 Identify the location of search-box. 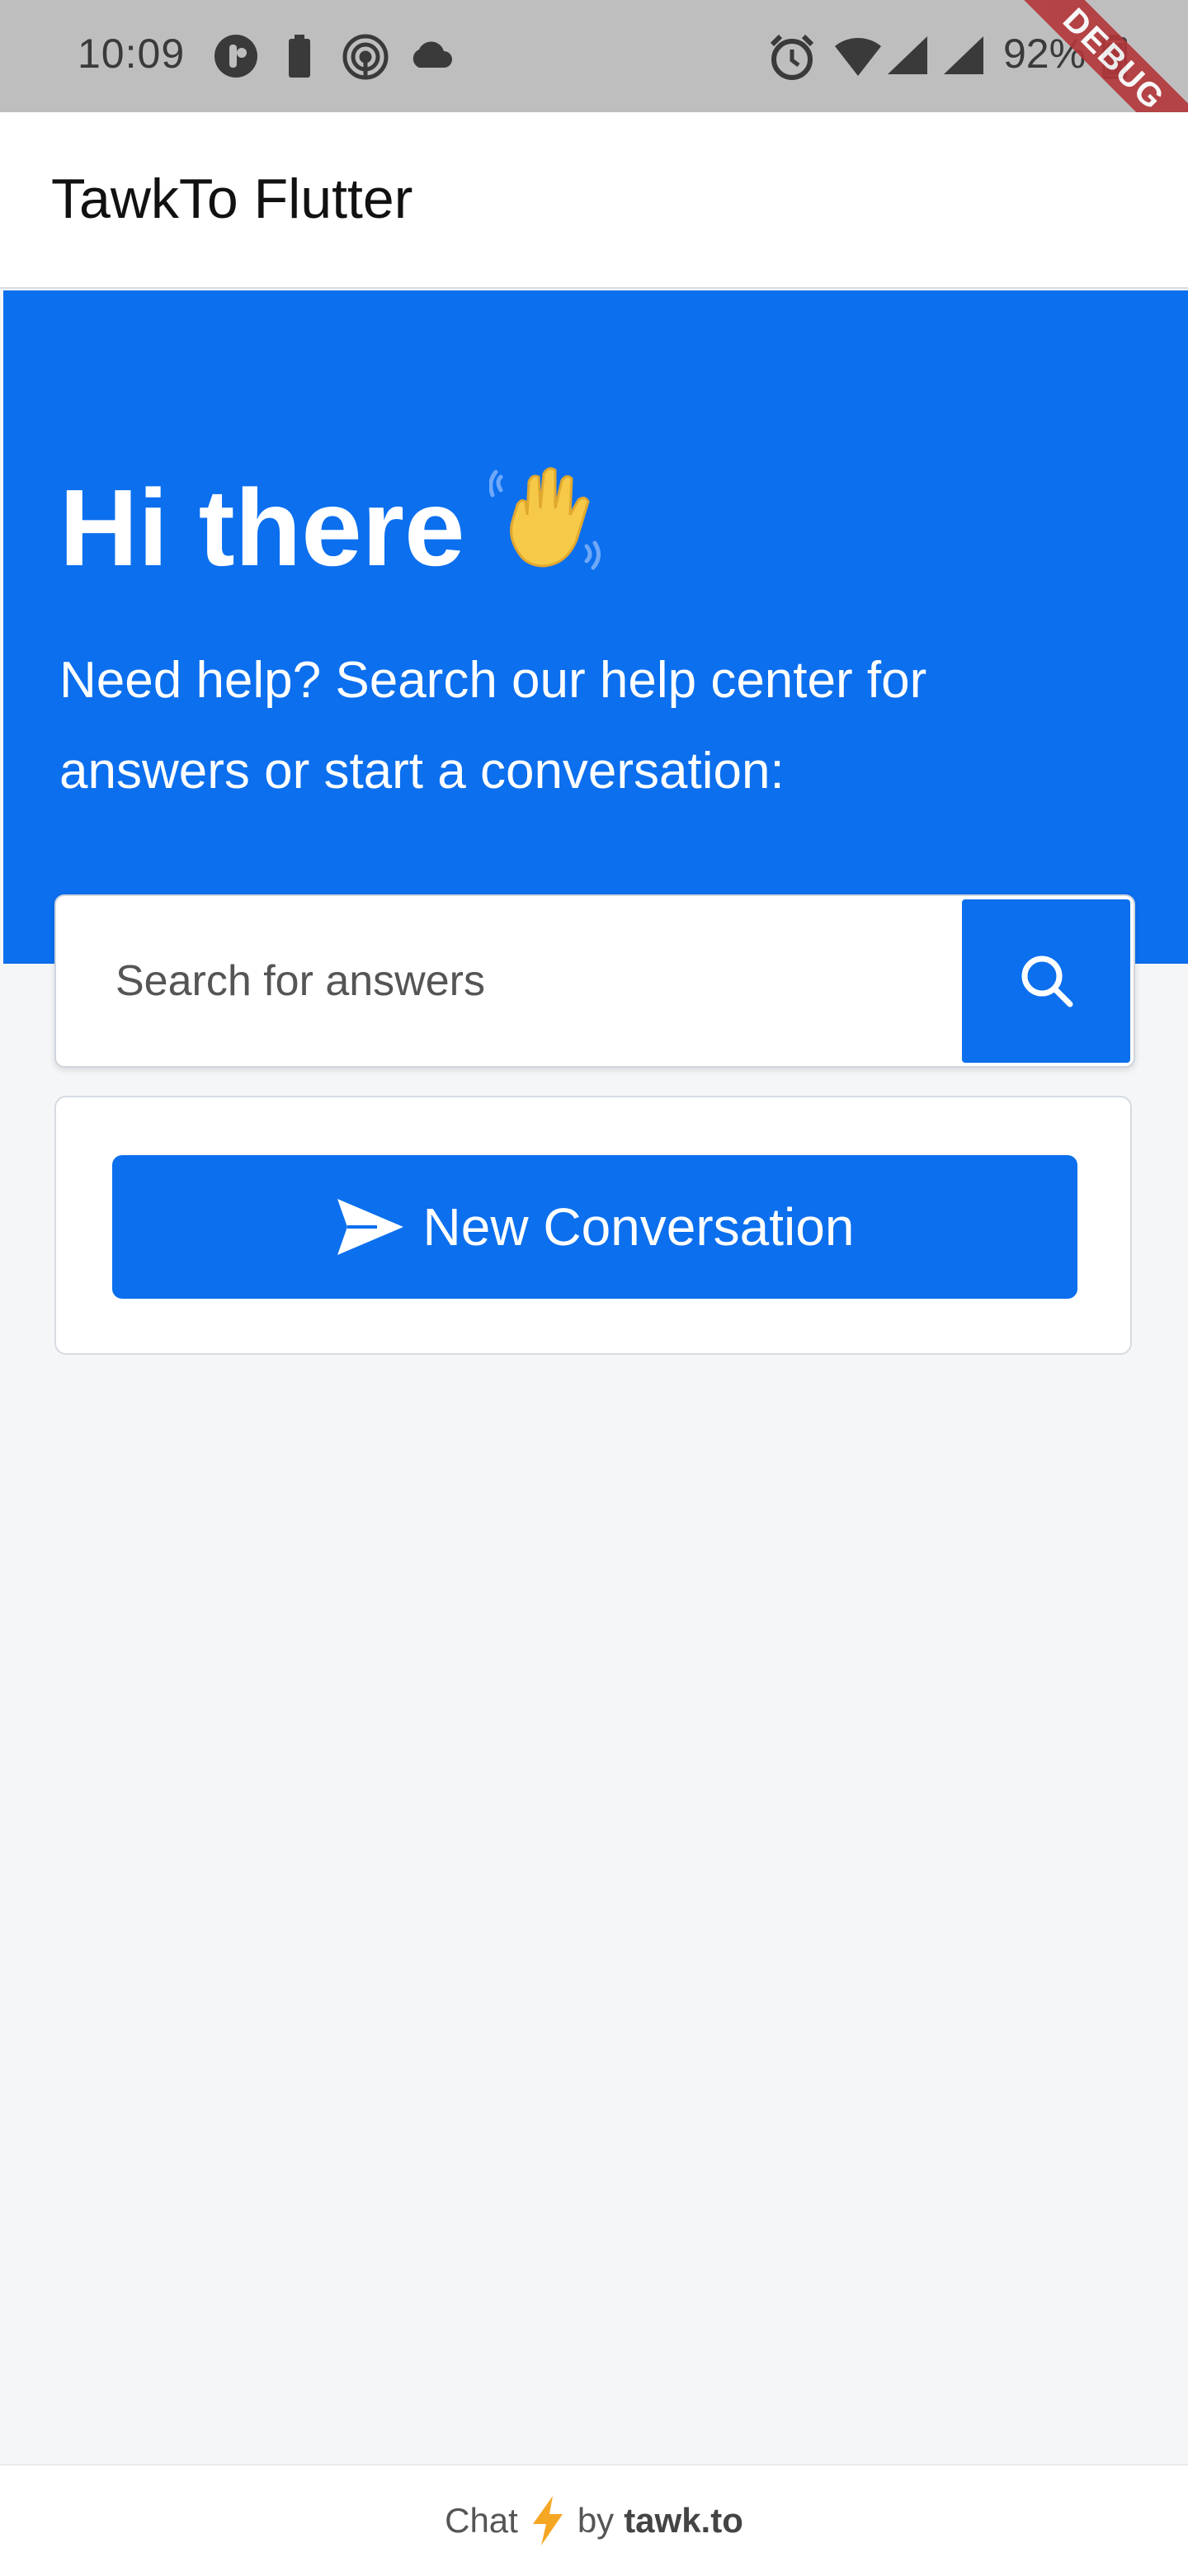
(594, 981).